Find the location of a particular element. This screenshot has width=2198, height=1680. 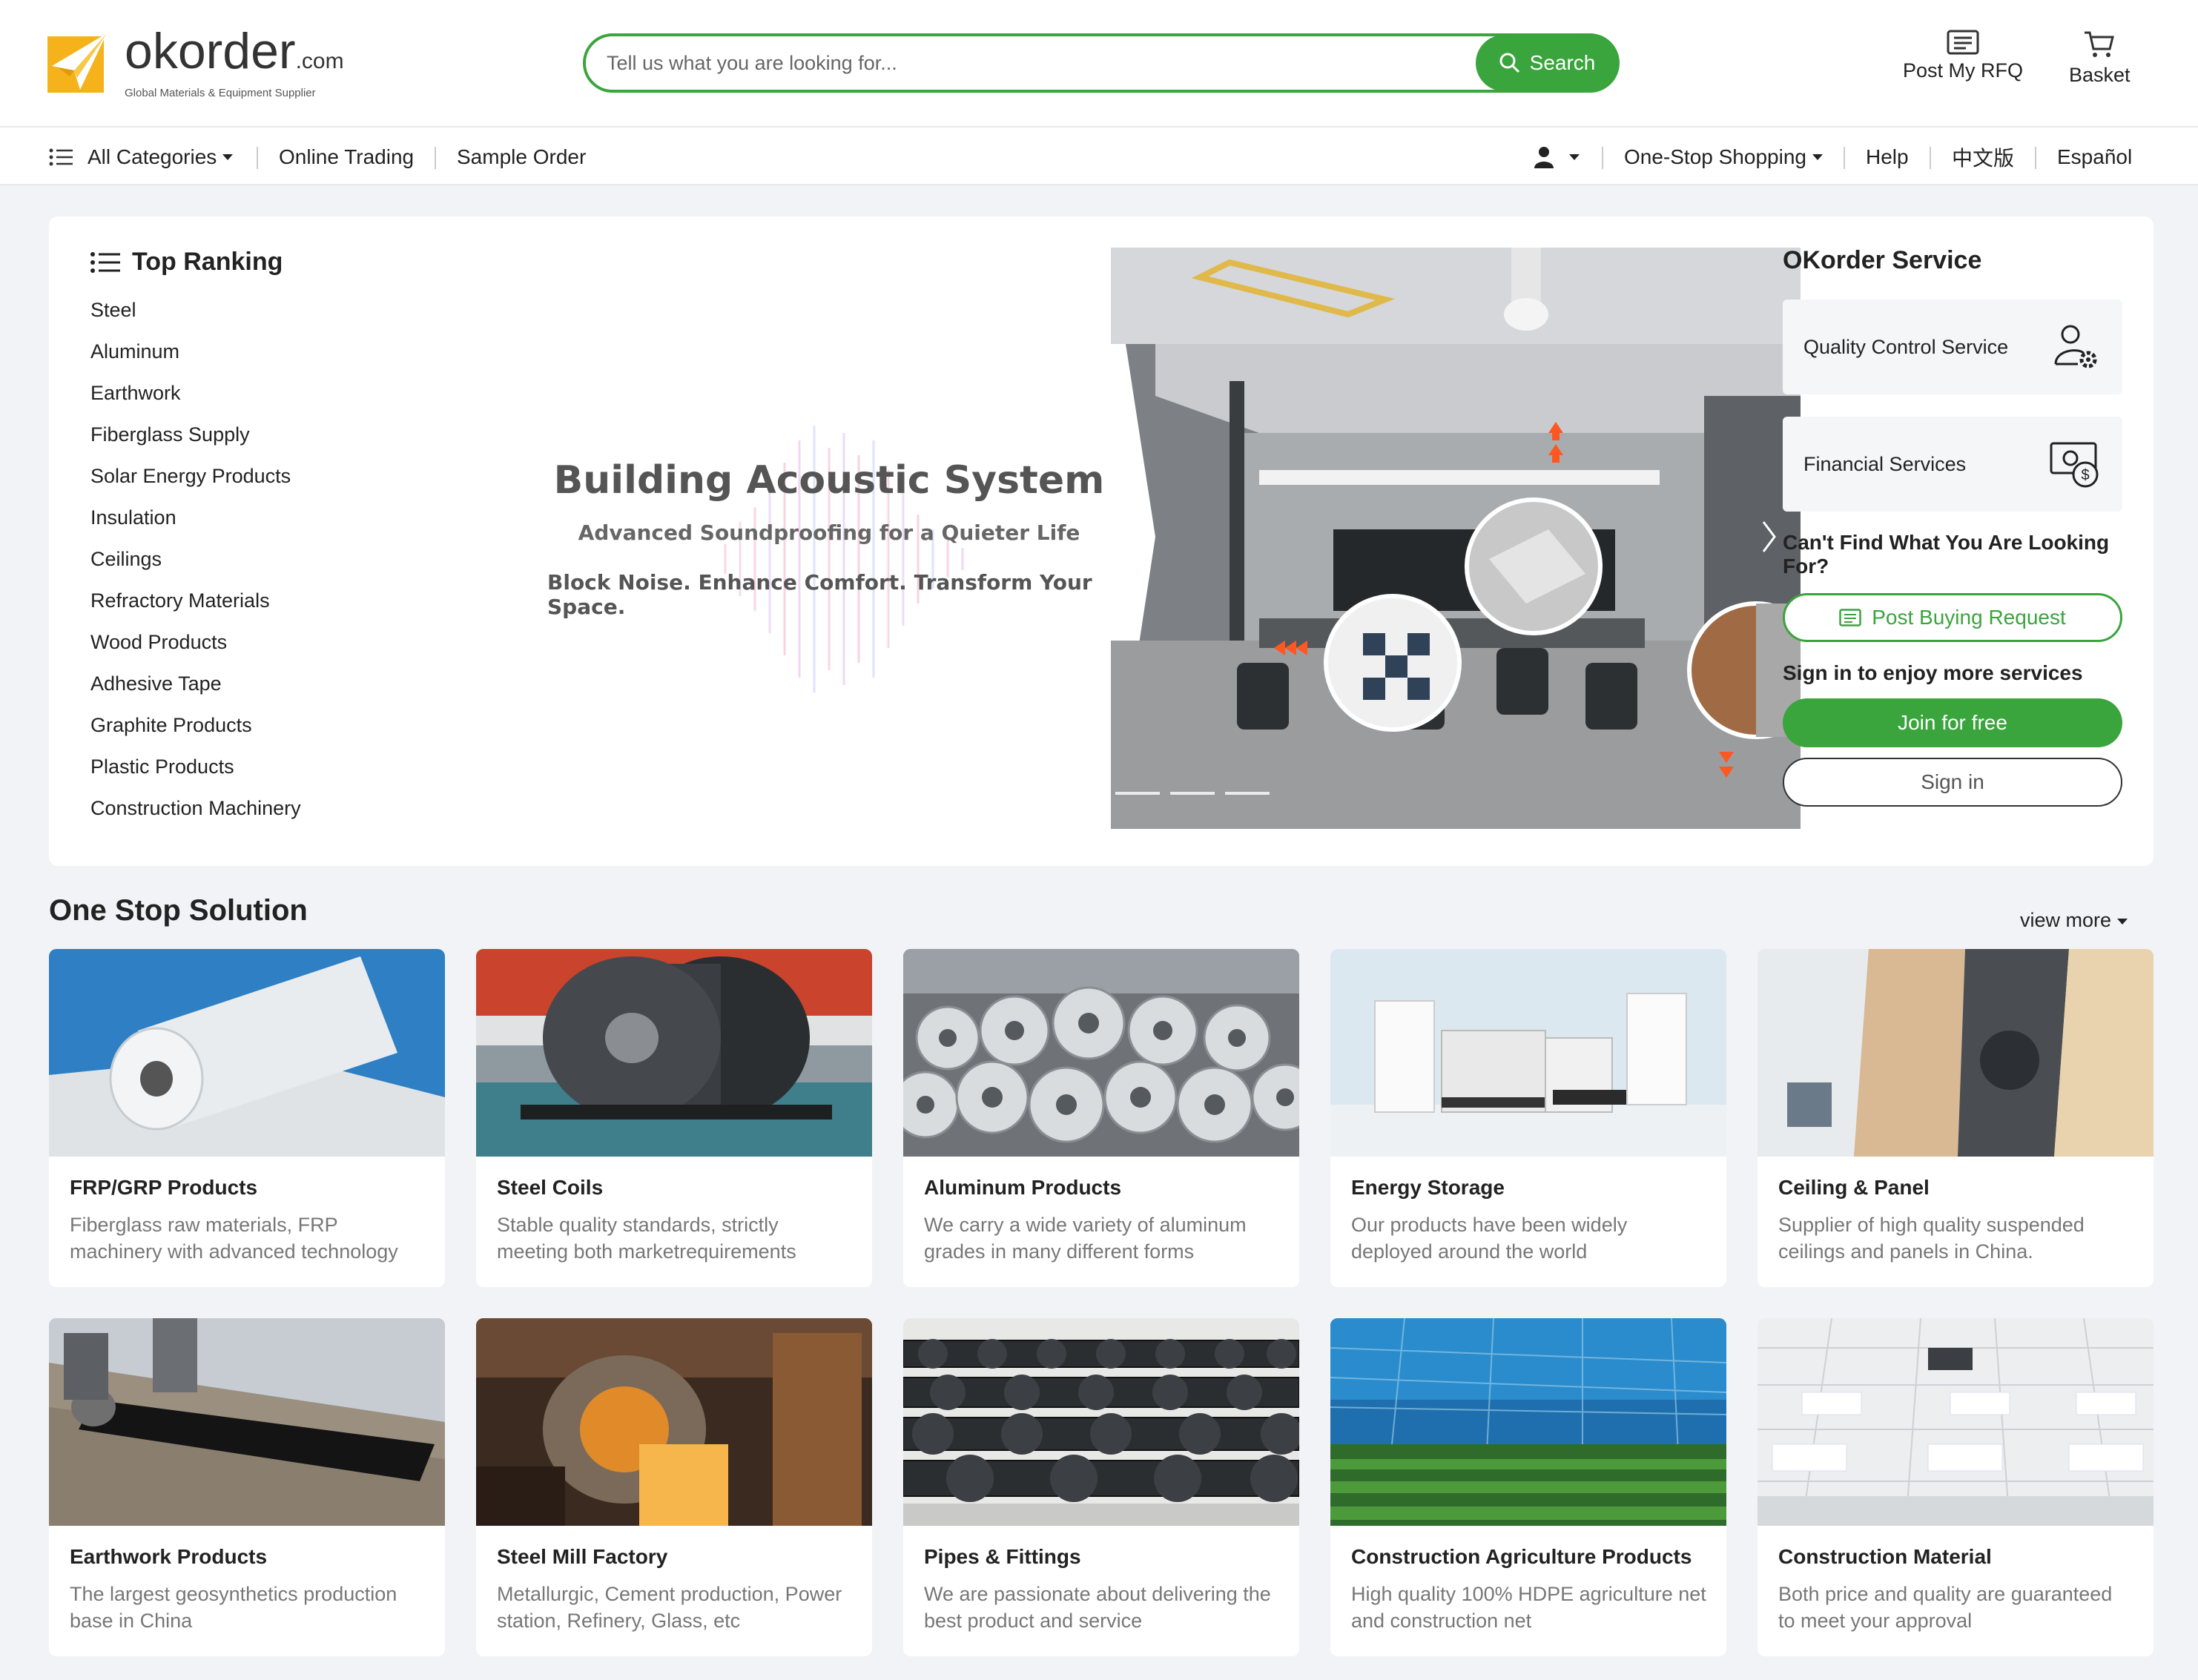

post-rfq-link: Post My RFQ is located at coordinates (1963, 56).